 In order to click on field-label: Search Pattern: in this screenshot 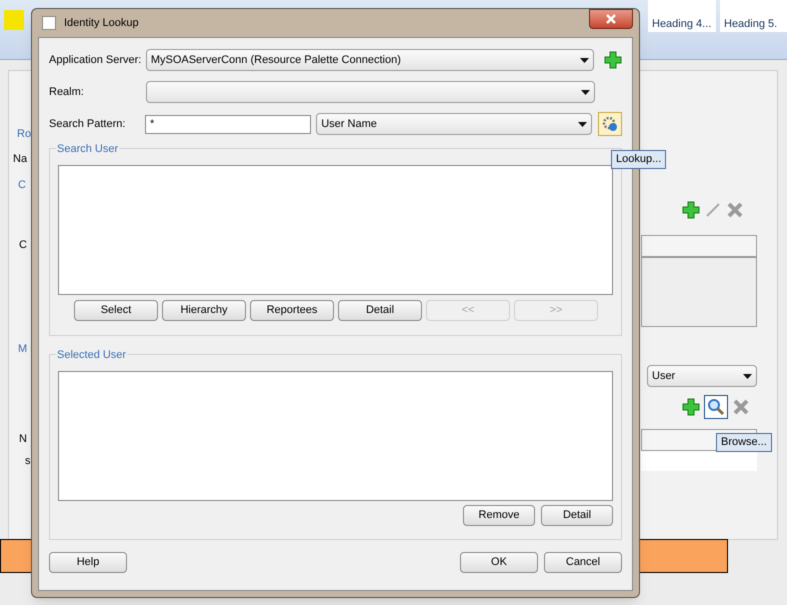, I will do `click(87, 124)`.